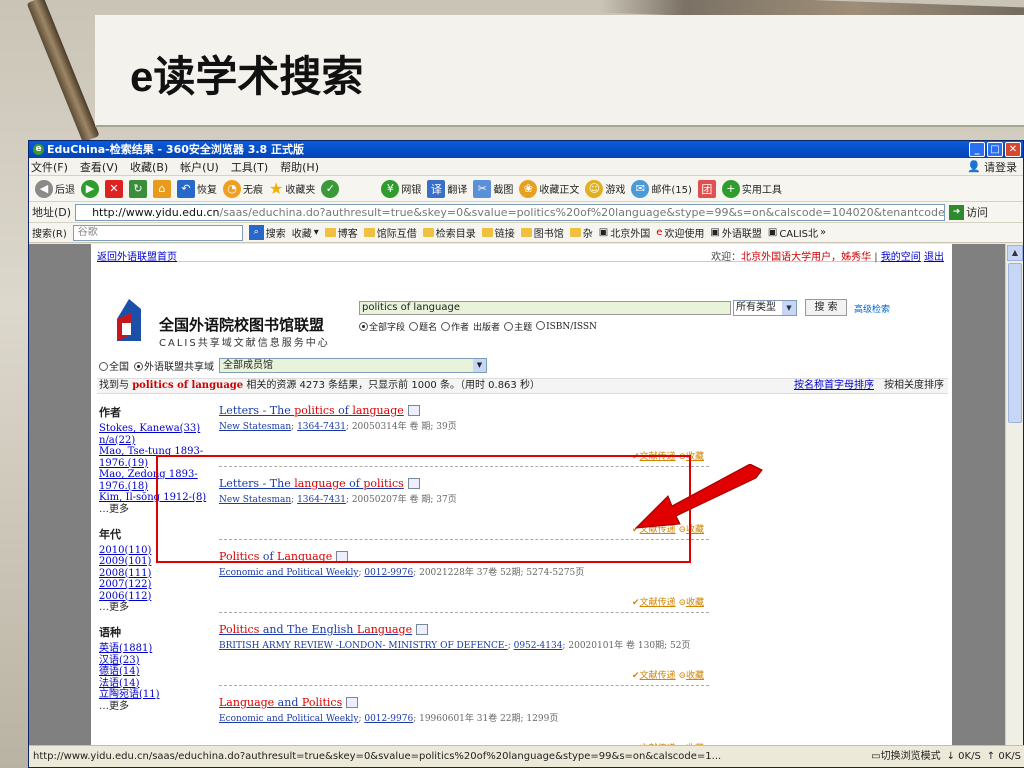 This screenshot has width=1024, height=768. Describe the element at coordinates (390, 188) in the screenshot. I see `coin-icon: ¥` at that location.